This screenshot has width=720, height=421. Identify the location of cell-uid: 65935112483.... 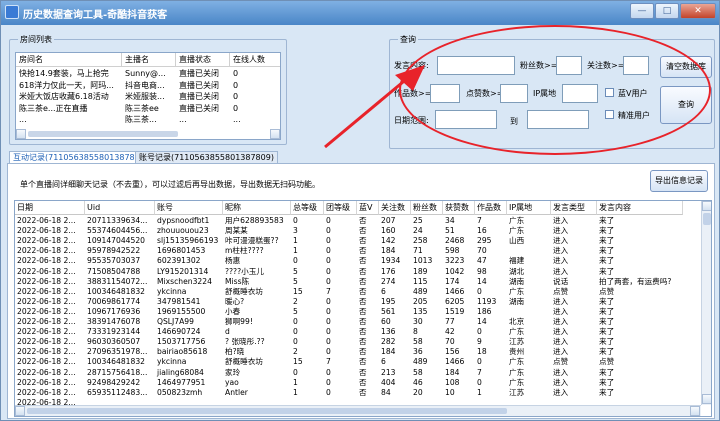
(117, 392).